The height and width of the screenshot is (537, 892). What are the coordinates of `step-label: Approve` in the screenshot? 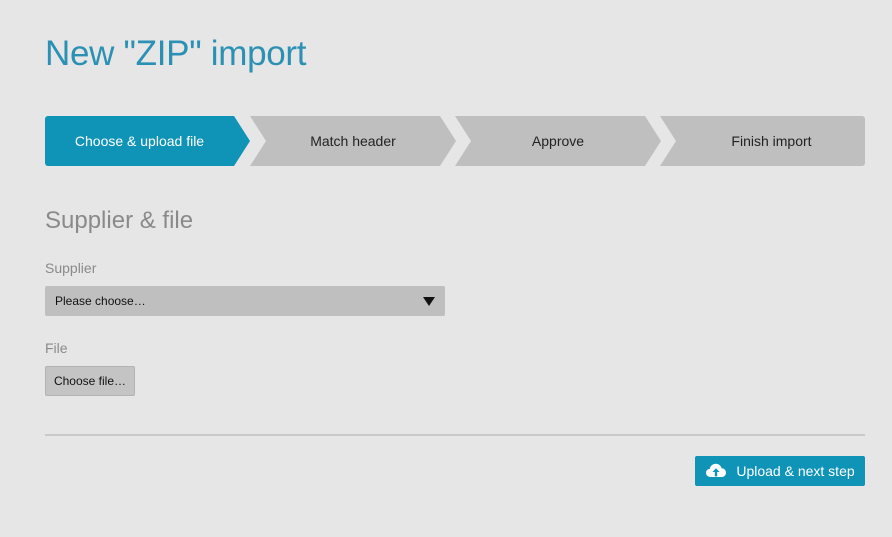 It's located at (558, 141).